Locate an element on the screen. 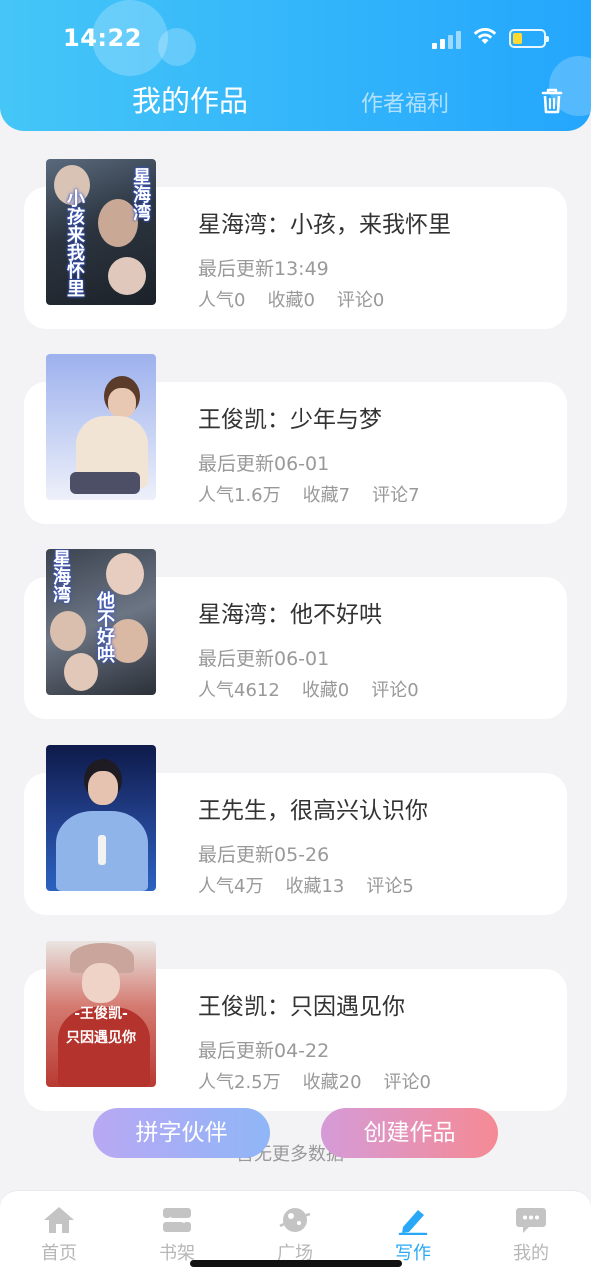  work-title: 王俊凯：只因遇见你 is located at coordinates (301, 1007).